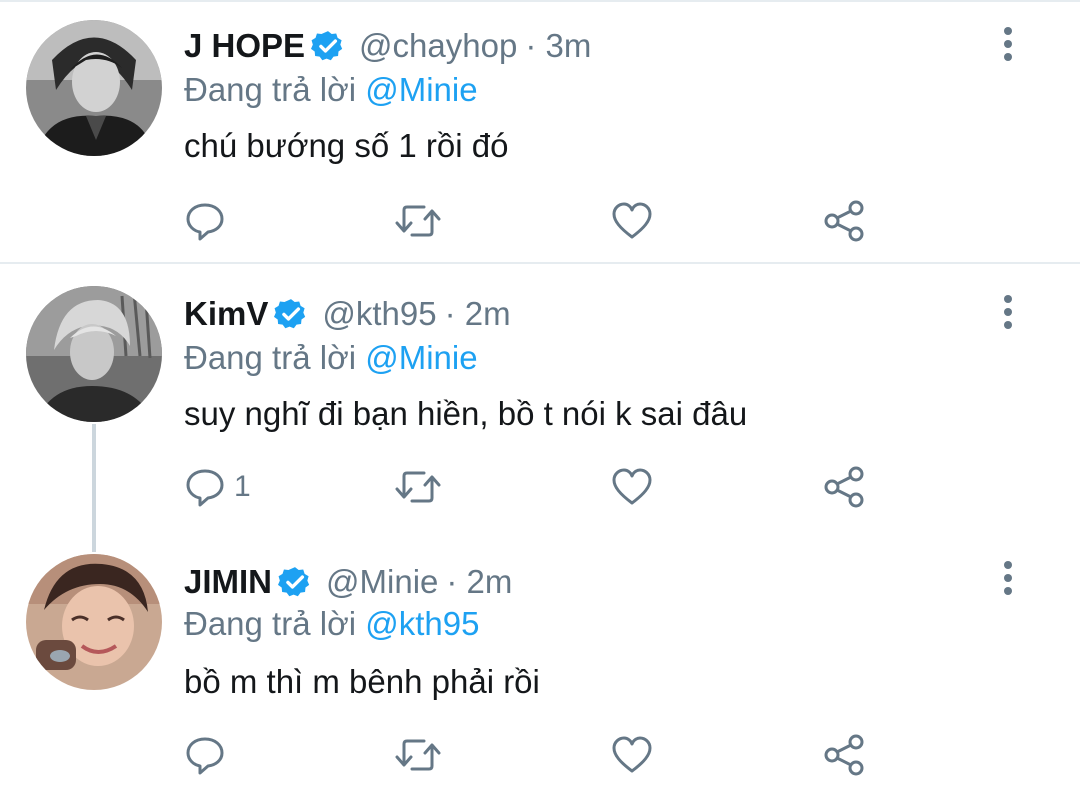 The height and width of the screenshot is (812, 1080). Describe the element at coordinates (558, 45) in the screenshot. I see `timestamp: · 3m` at that location.